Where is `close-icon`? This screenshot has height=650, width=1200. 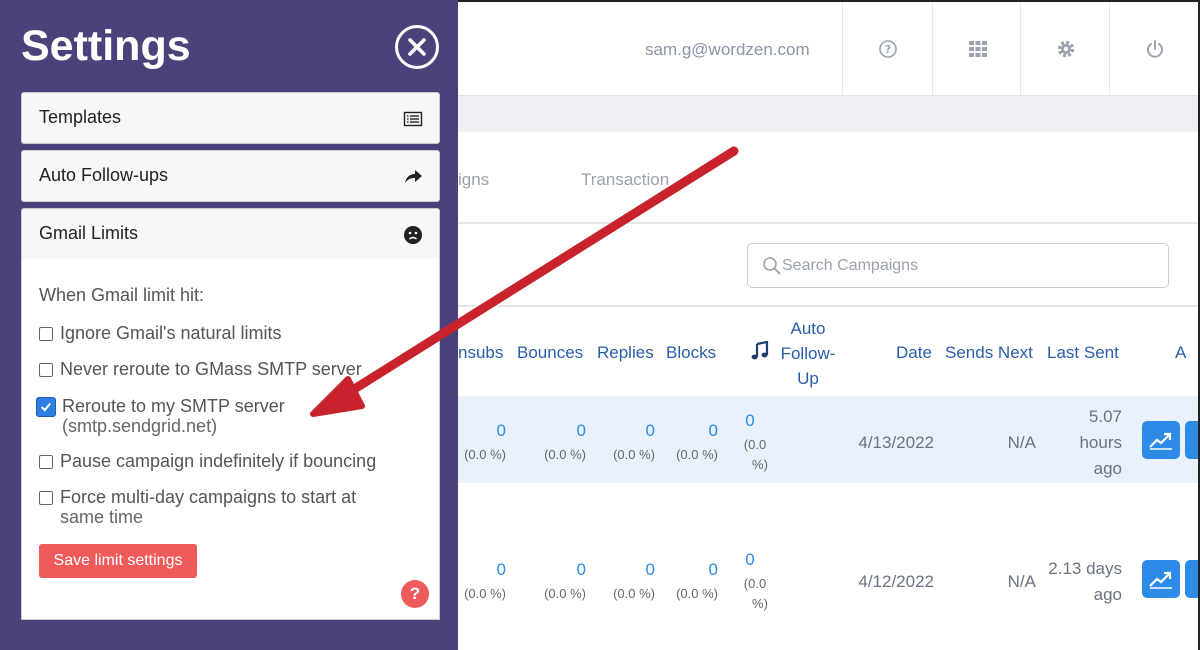 close-icon is located at coordinates (417, 47).